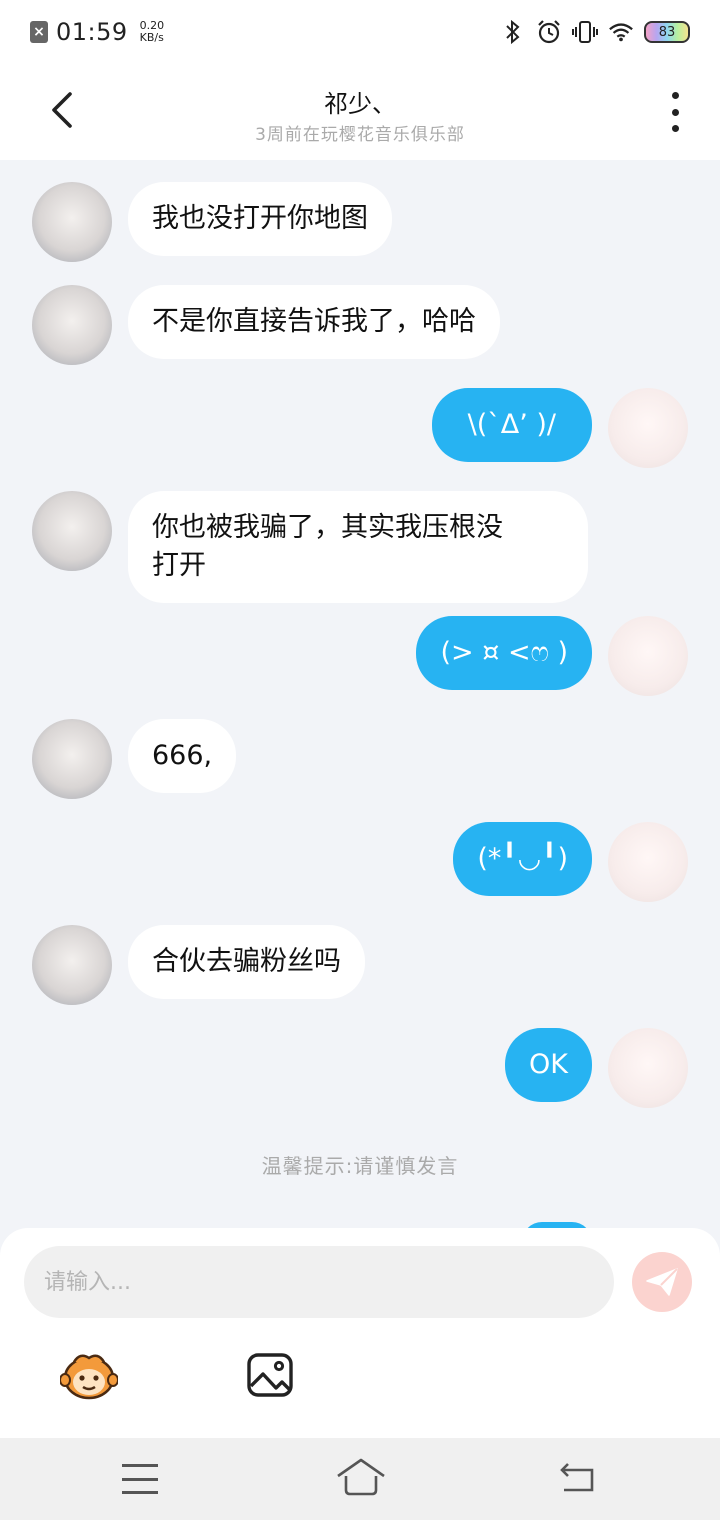 The height and width of the screenshot is (1520, 720). I want to click on return-icon, so click(577, 1477).